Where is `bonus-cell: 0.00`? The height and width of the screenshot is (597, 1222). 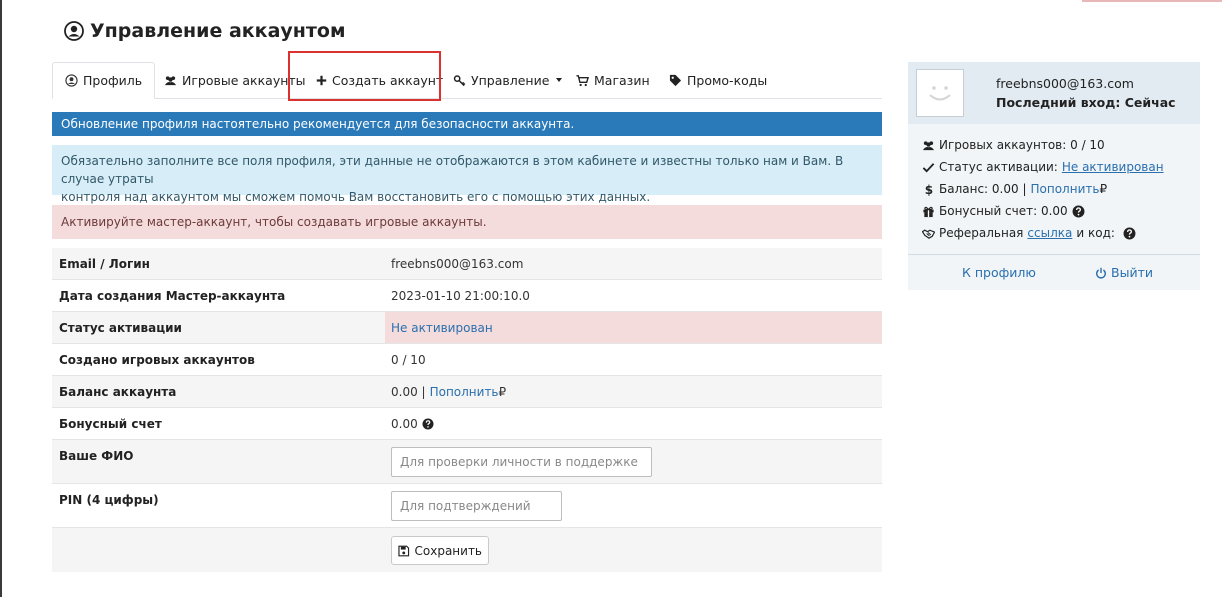 bonus-cell: 0.00 is located at coordinates (412, 424).